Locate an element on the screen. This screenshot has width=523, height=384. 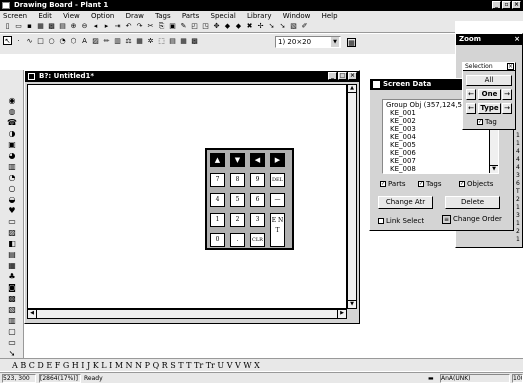
key-8: 8 is located at coordinates (237, 180).